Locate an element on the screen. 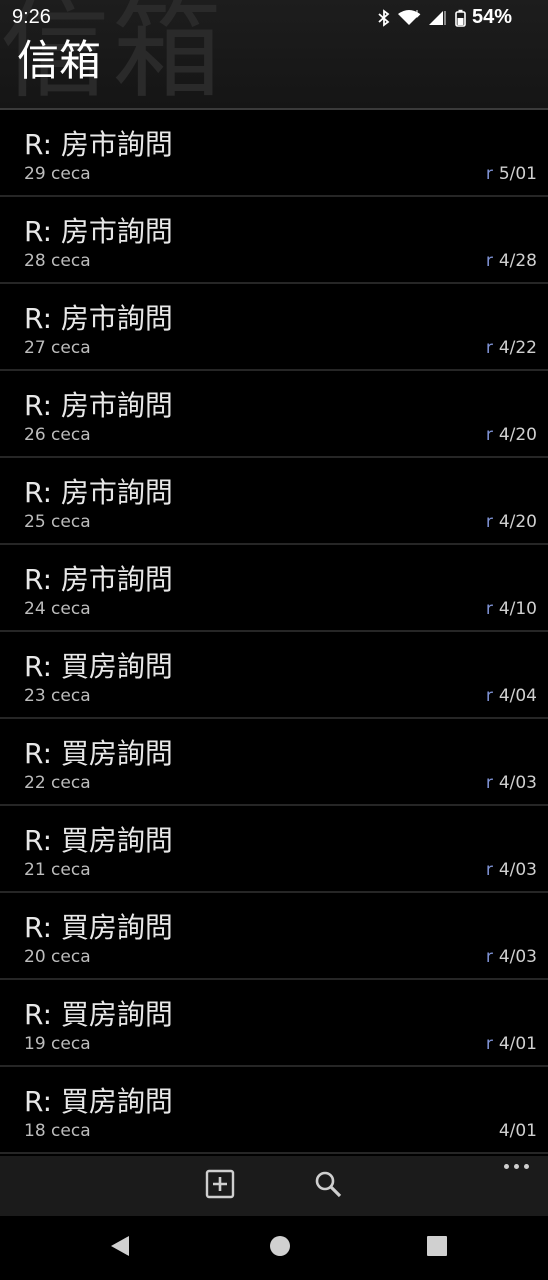 Image resolution: width=548 pixels, height=1280 pixels. search-icon is located at coordinates (328, 1186).